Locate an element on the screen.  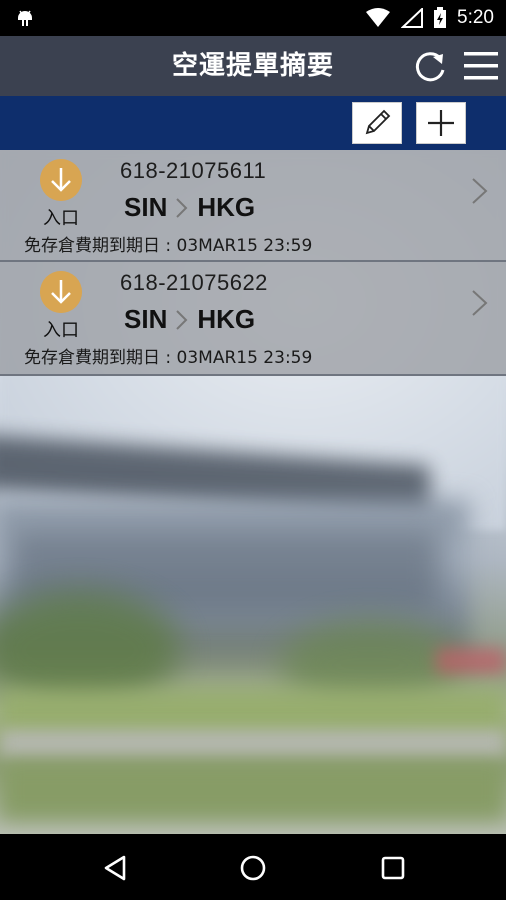
add-button is located at coordinates (441, 123).